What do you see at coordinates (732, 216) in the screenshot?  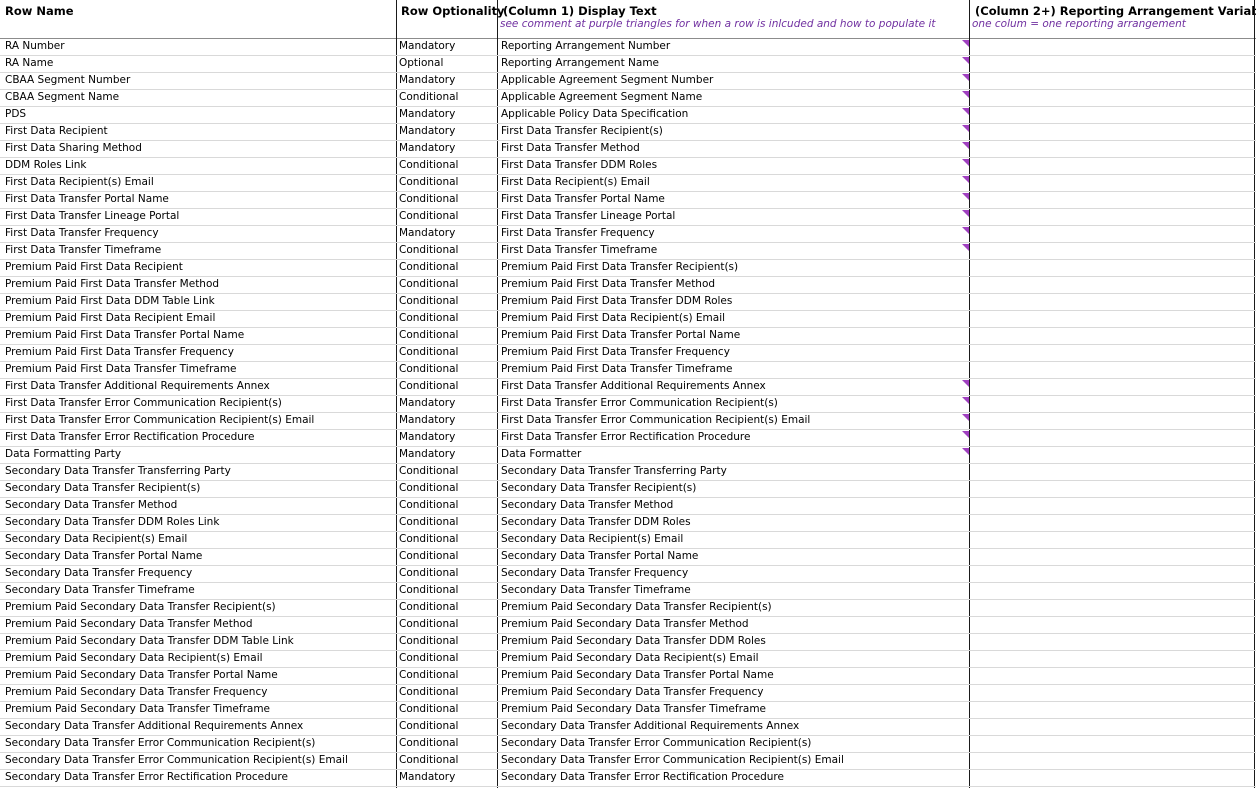 I see `display-text-cell: First Data Transfer Lineage Portal` at bounding box center [732, 216].